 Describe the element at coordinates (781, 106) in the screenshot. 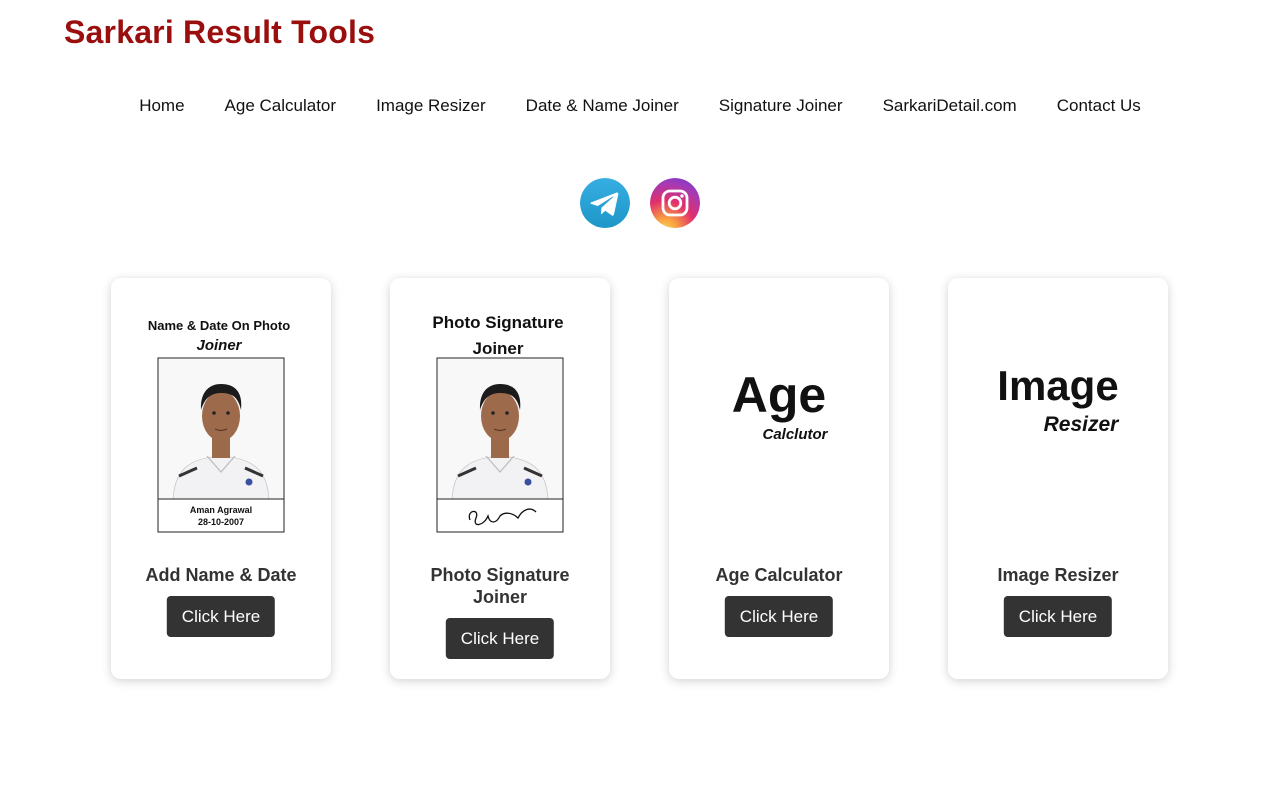

I see `nav-signature-joiner: Signature Joiner` at that location.